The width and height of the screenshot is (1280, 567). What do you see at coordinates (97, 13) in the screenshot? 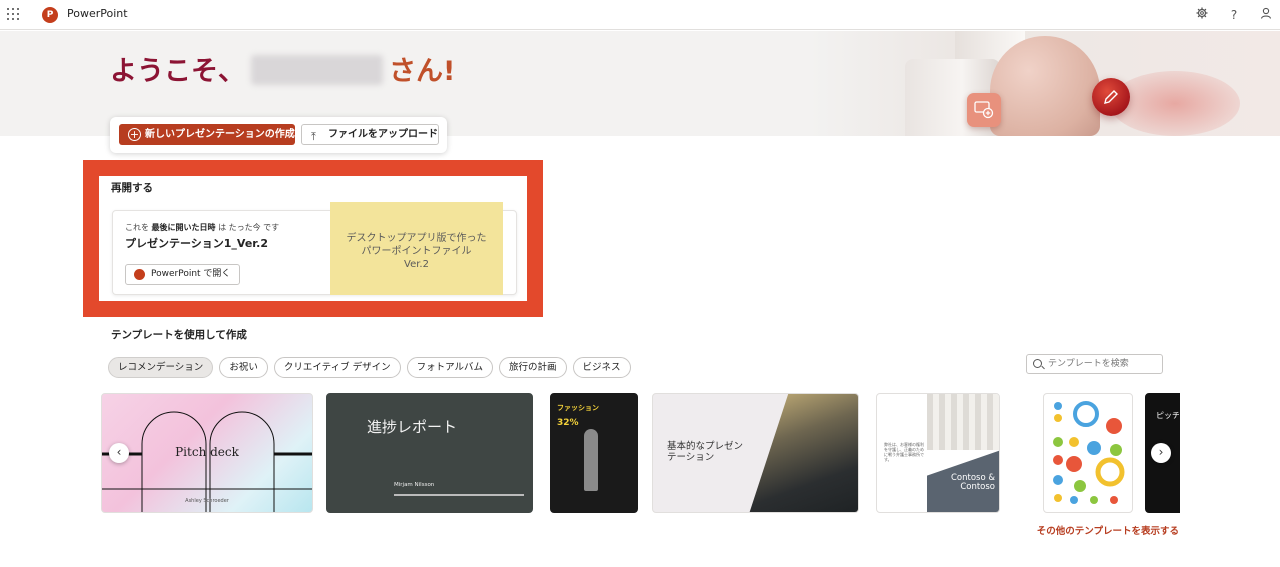
I see `app-name: PowerPoint` at bounding box center [97, 13].